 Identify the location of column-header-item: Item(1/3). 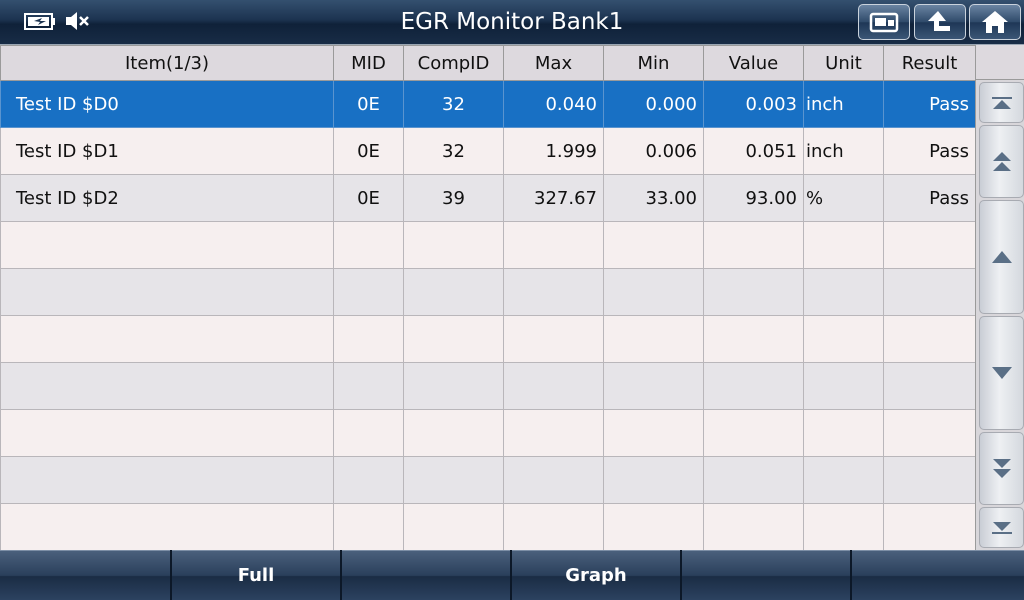
(167, 63).